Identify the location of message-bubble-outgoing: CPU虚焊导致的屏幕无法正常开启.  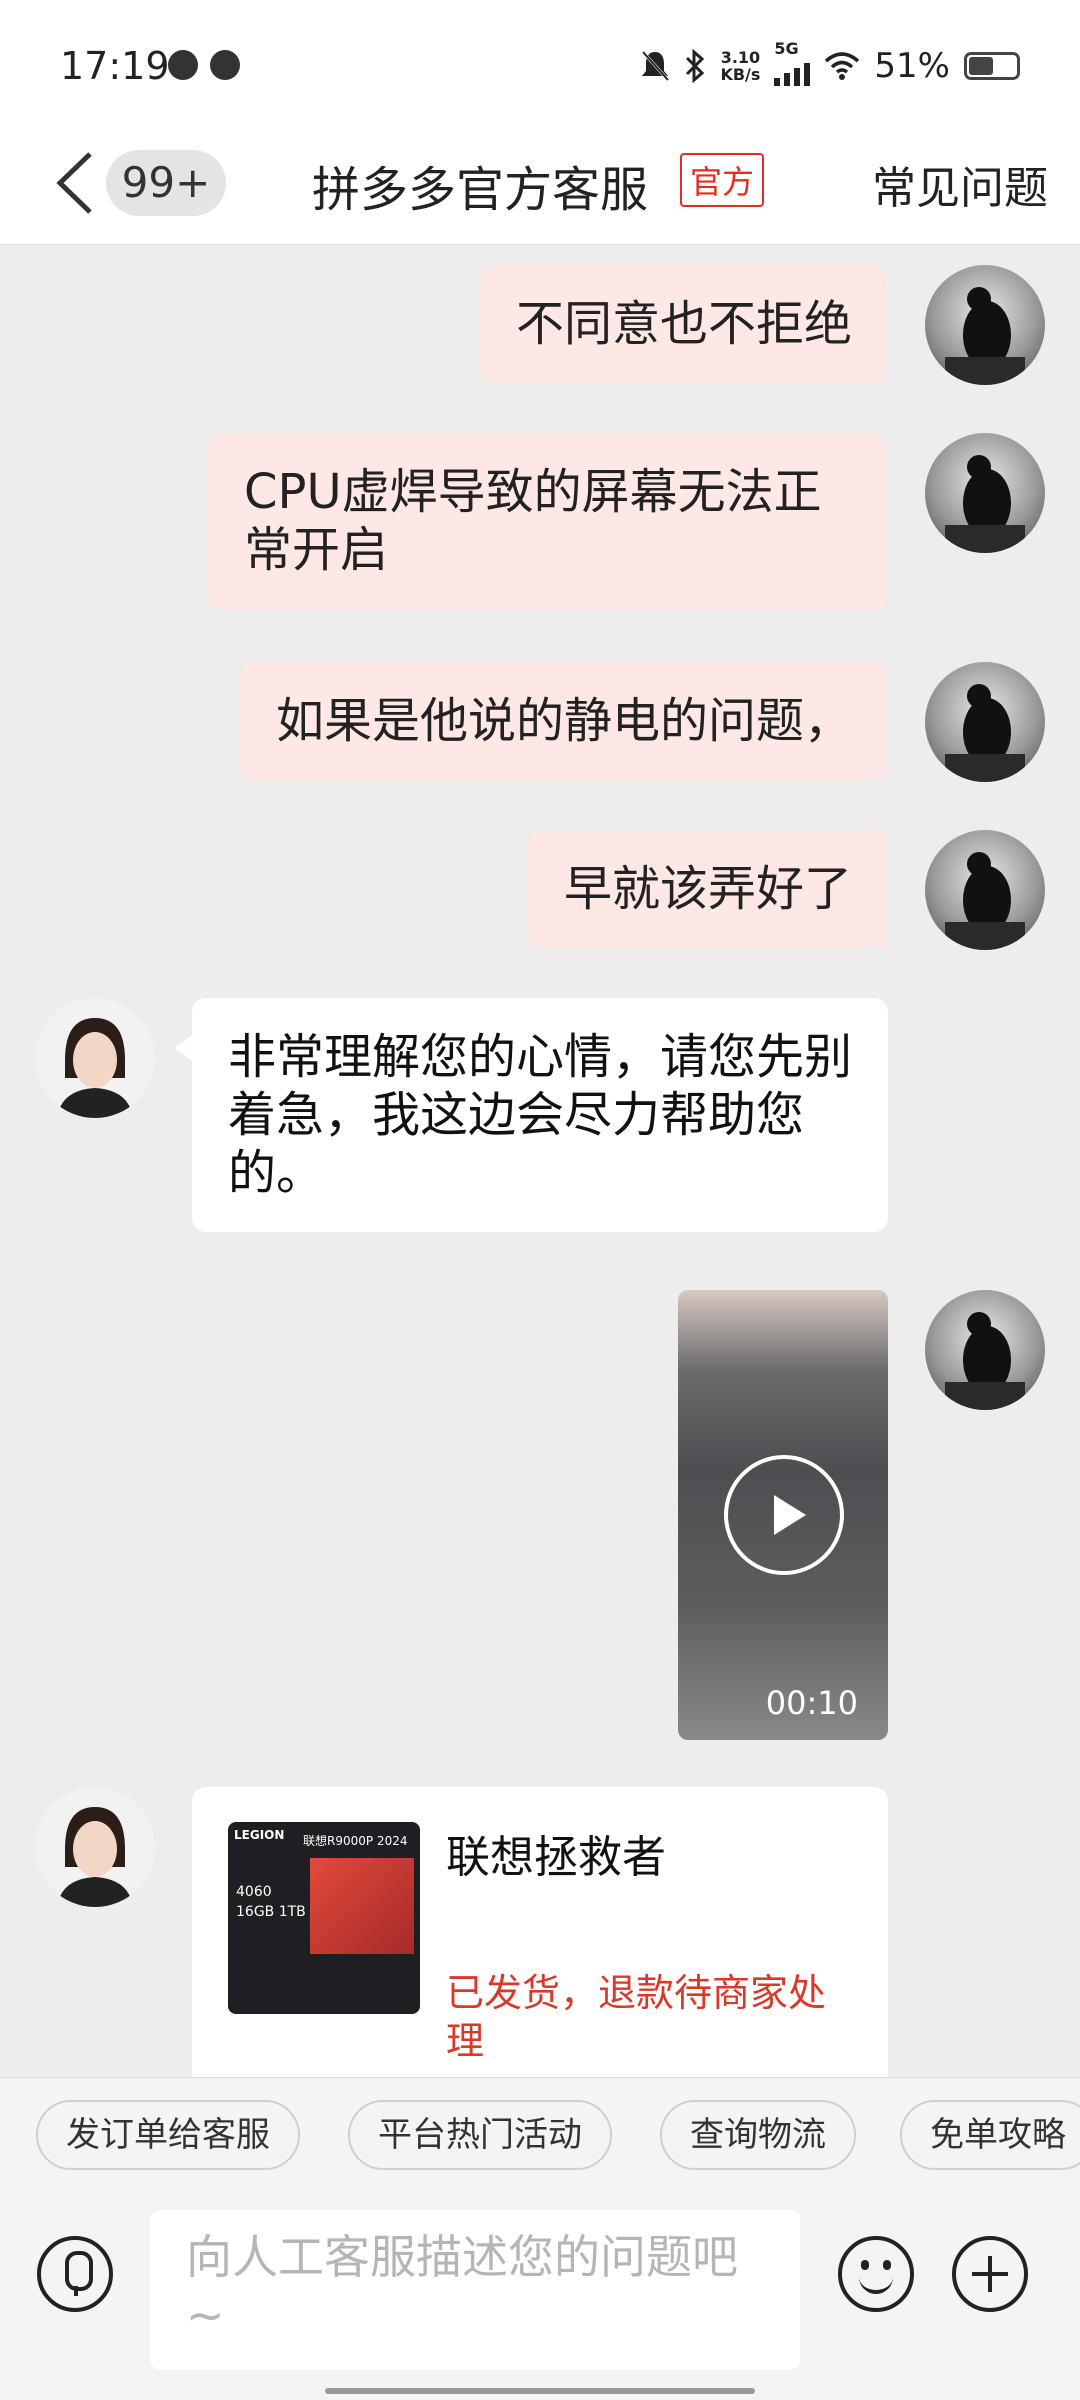
(548, 521).